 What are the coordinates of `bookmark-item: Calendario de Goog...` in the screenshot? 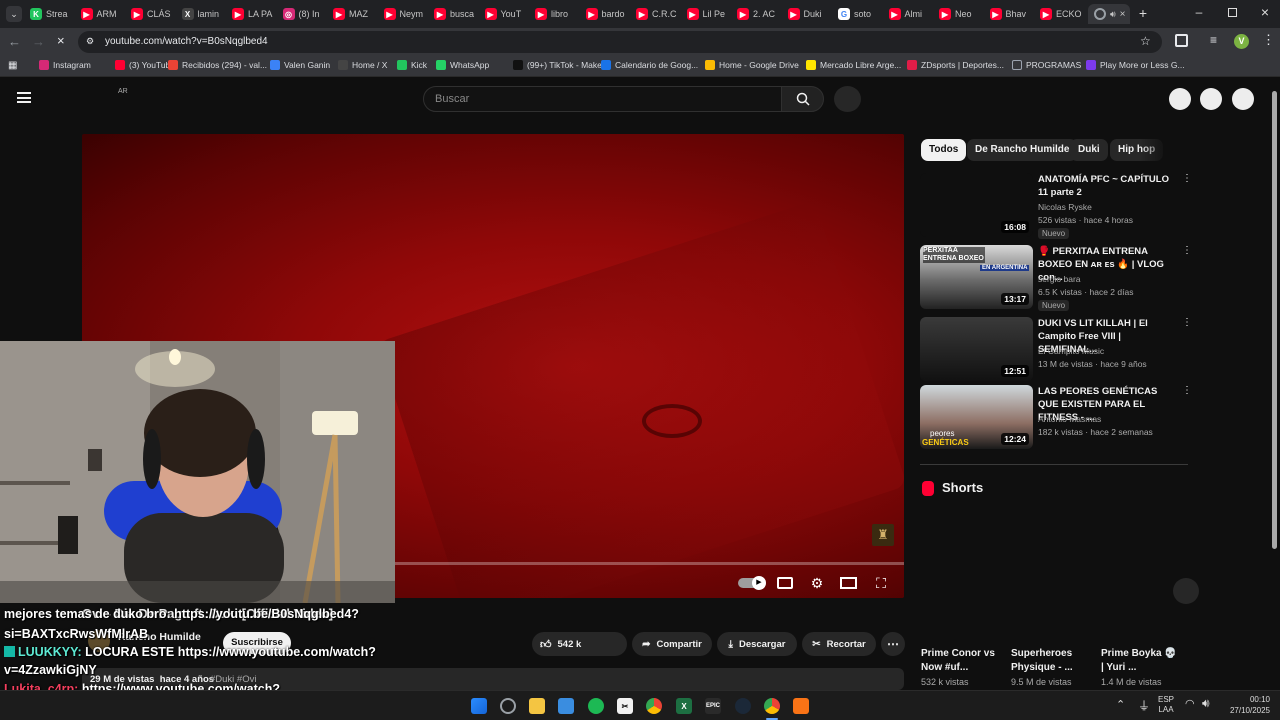 It's located at (649, 65).